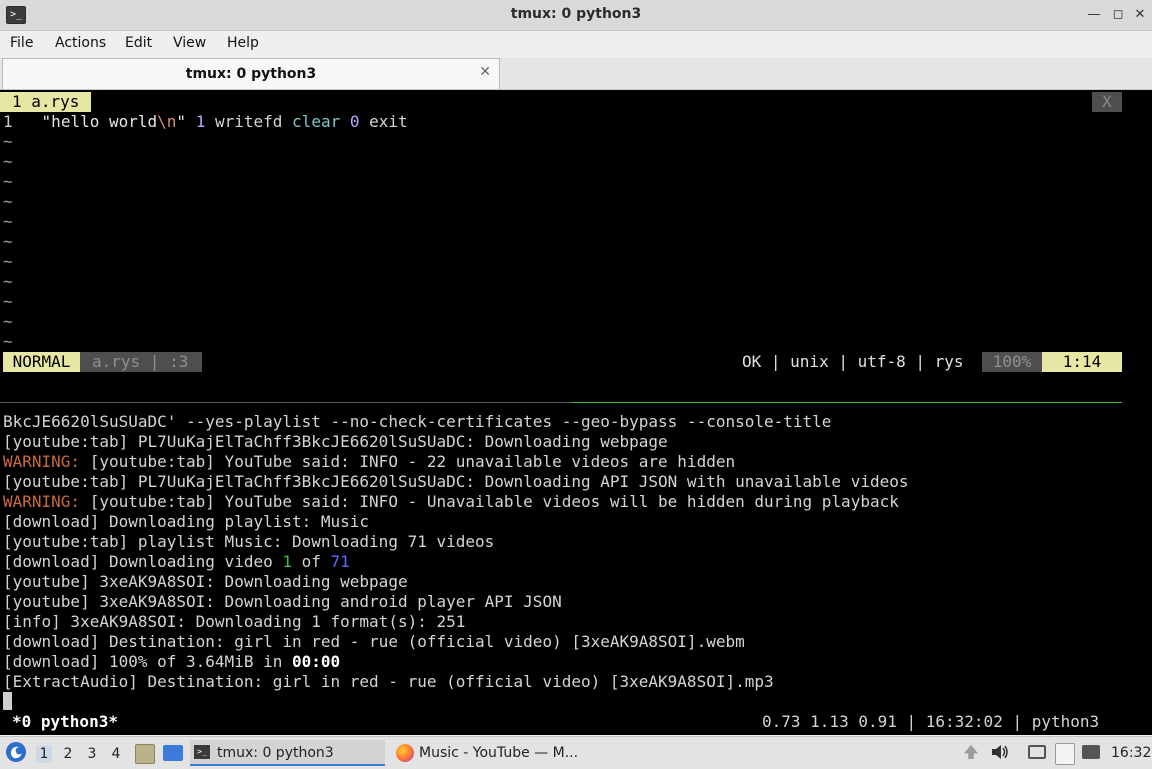 The width and height of the screenshot is (1152, 769). What do you see at coordinates (176, 561) in the screenshot?
I see `terminal-line: [download] Downloading video 1 of 71` at bounding box center [176, 561].